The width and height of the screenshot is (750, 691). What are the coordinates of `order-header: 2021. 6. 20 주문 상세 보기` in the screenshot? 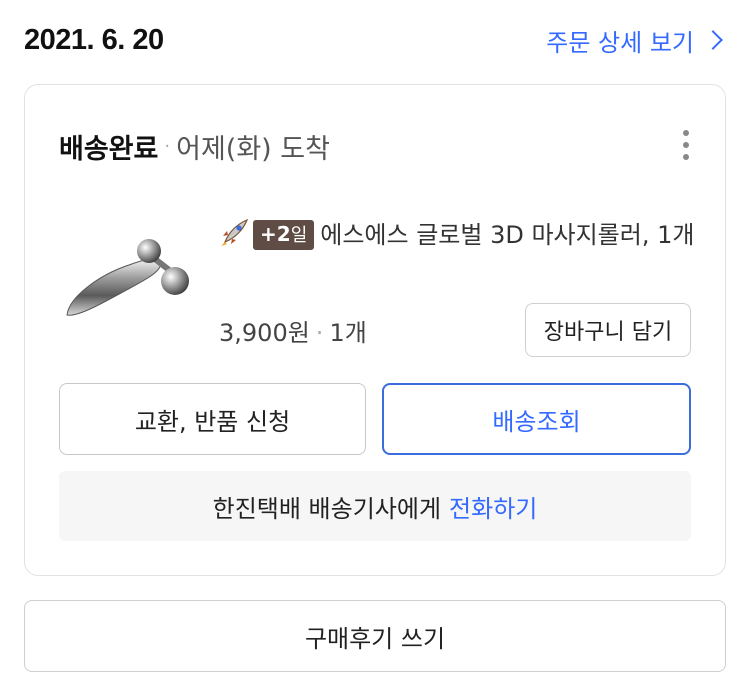 It's located at (375, 40).